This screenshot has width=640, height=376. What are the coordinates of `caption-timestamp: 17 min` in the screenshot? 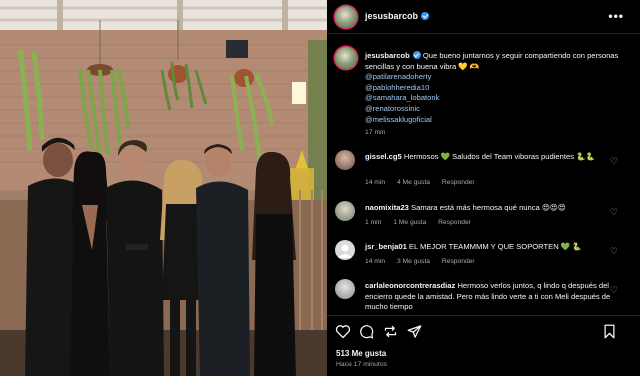 It's located at (375, 133).